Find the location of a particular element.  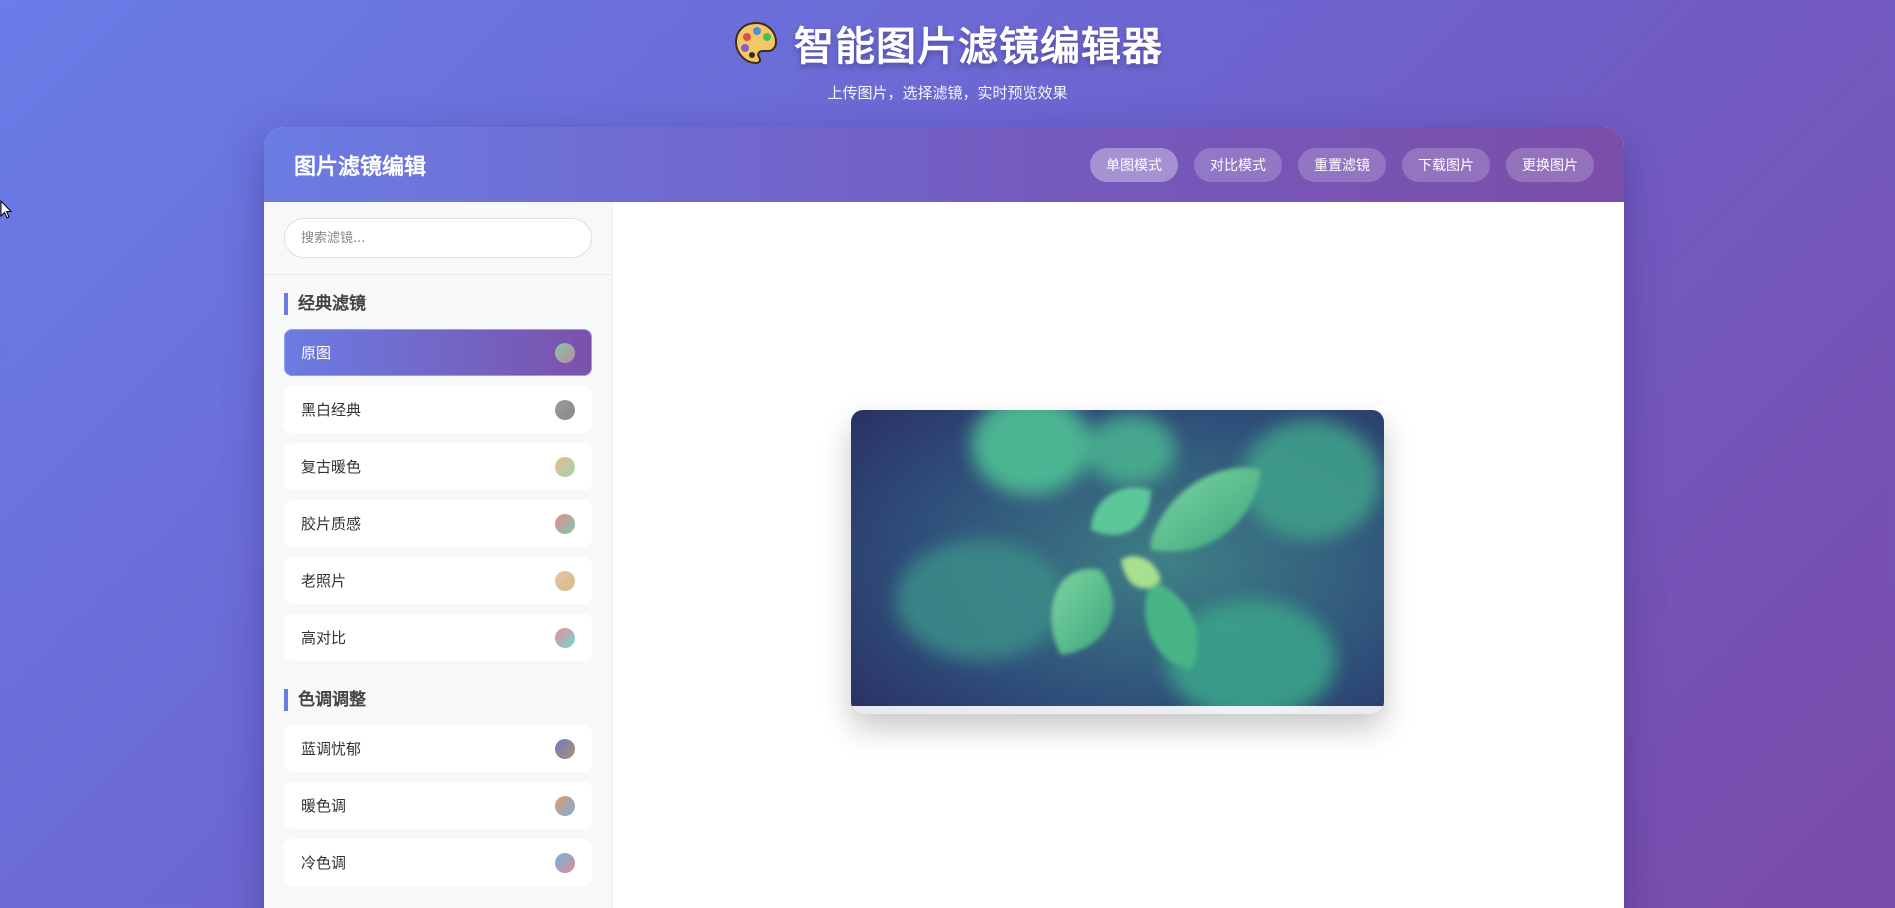

app-title-text: 智能图片滤镜编辑器 is located at coordinates (978, 47).